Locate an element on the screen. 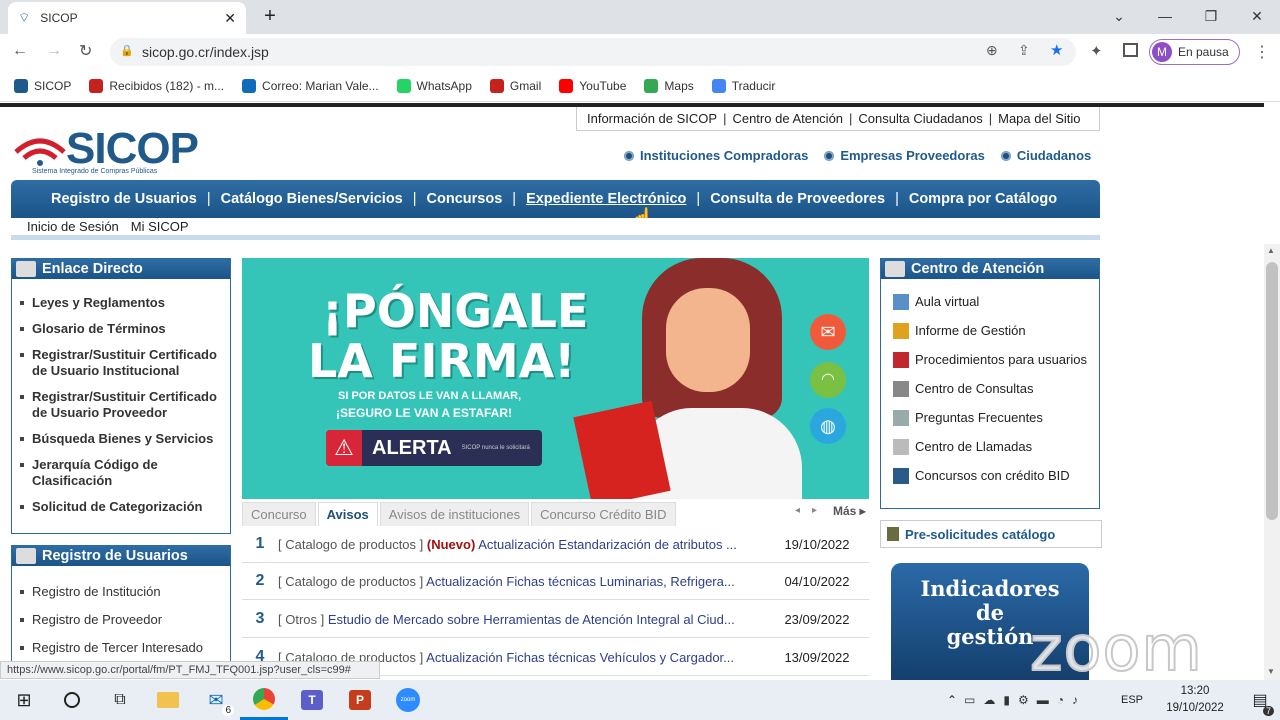  side-panel-icon is located at coordinates (1130, 50).